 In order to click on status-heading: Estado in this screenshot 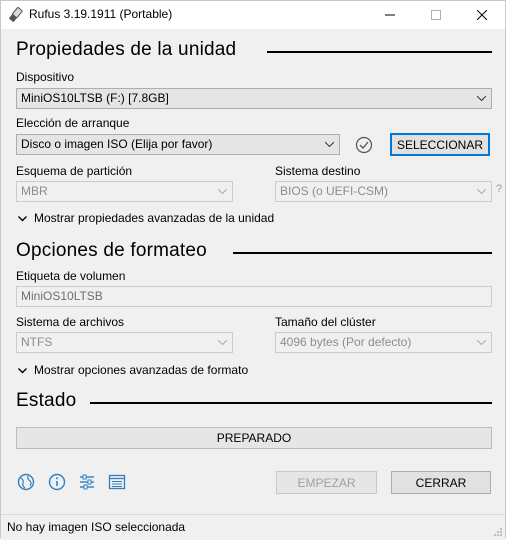, I will do `click(46, 400)`.